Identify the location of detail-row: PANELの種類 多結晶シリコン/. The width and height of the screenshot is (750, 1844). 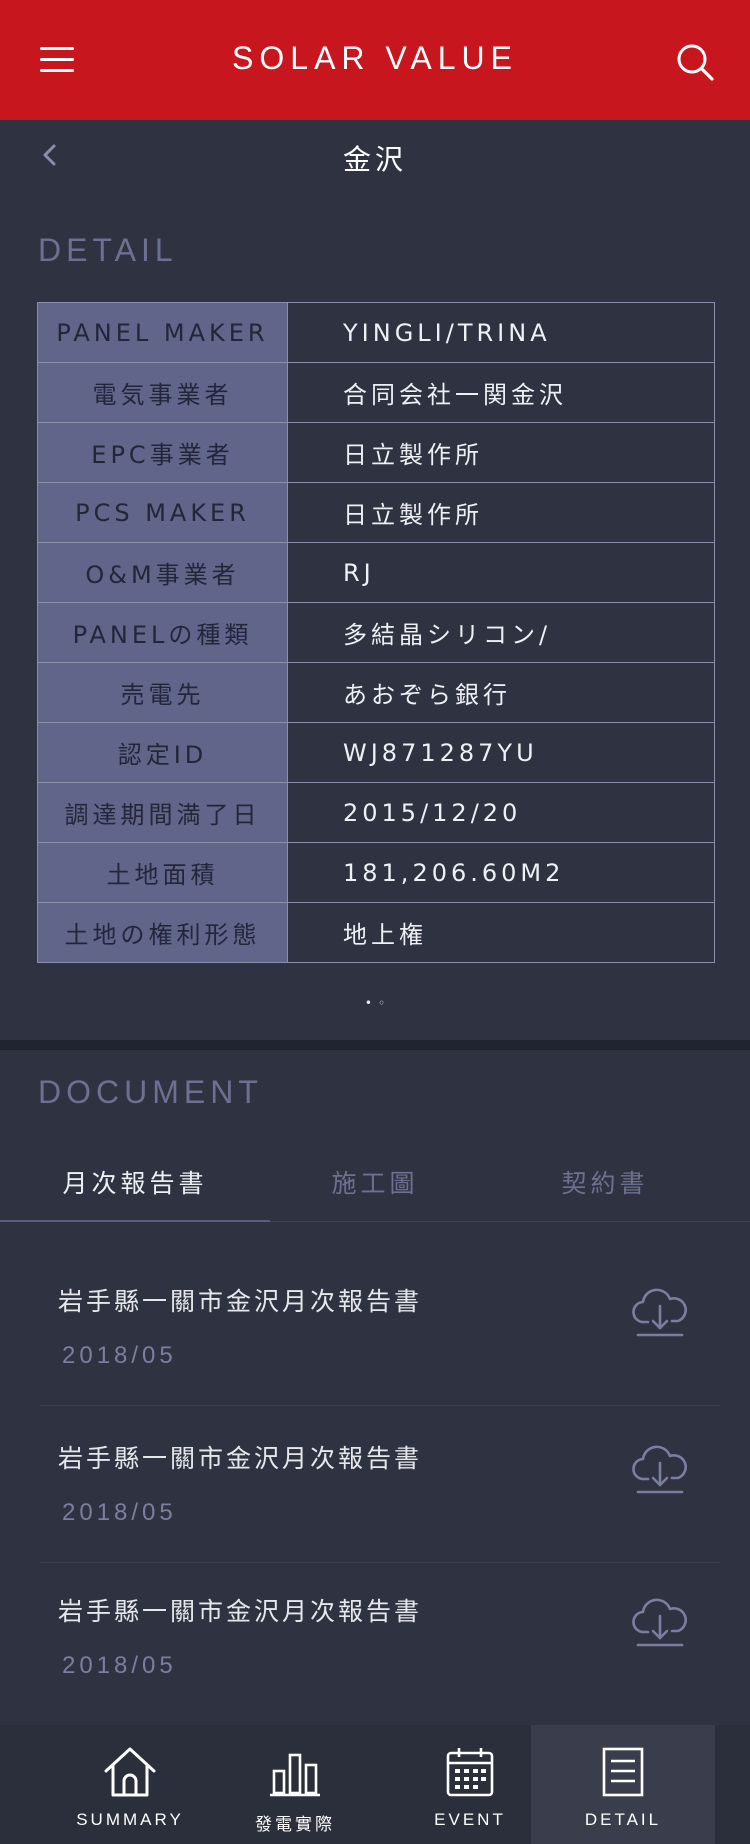
(376, 632).